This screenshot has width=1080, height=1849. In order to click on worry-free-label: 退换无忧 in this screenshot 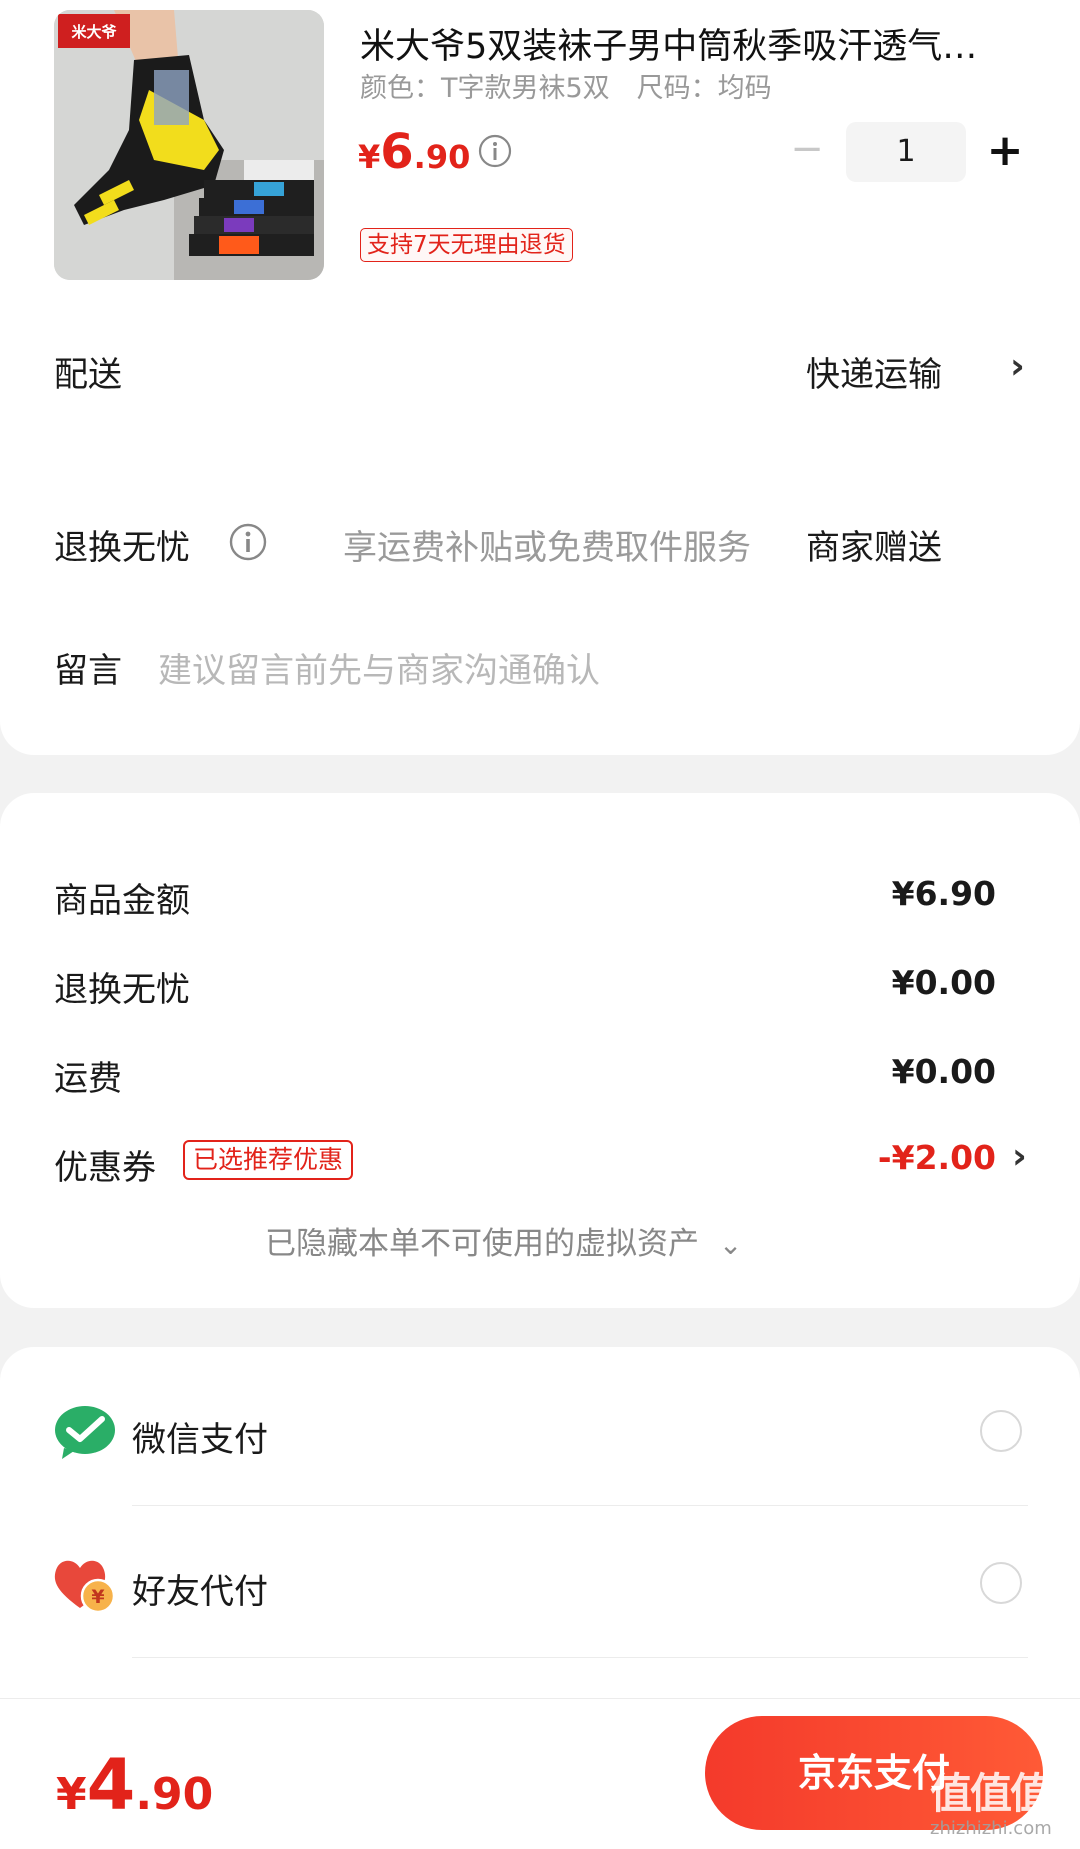, I will do `click(122, 548)`.